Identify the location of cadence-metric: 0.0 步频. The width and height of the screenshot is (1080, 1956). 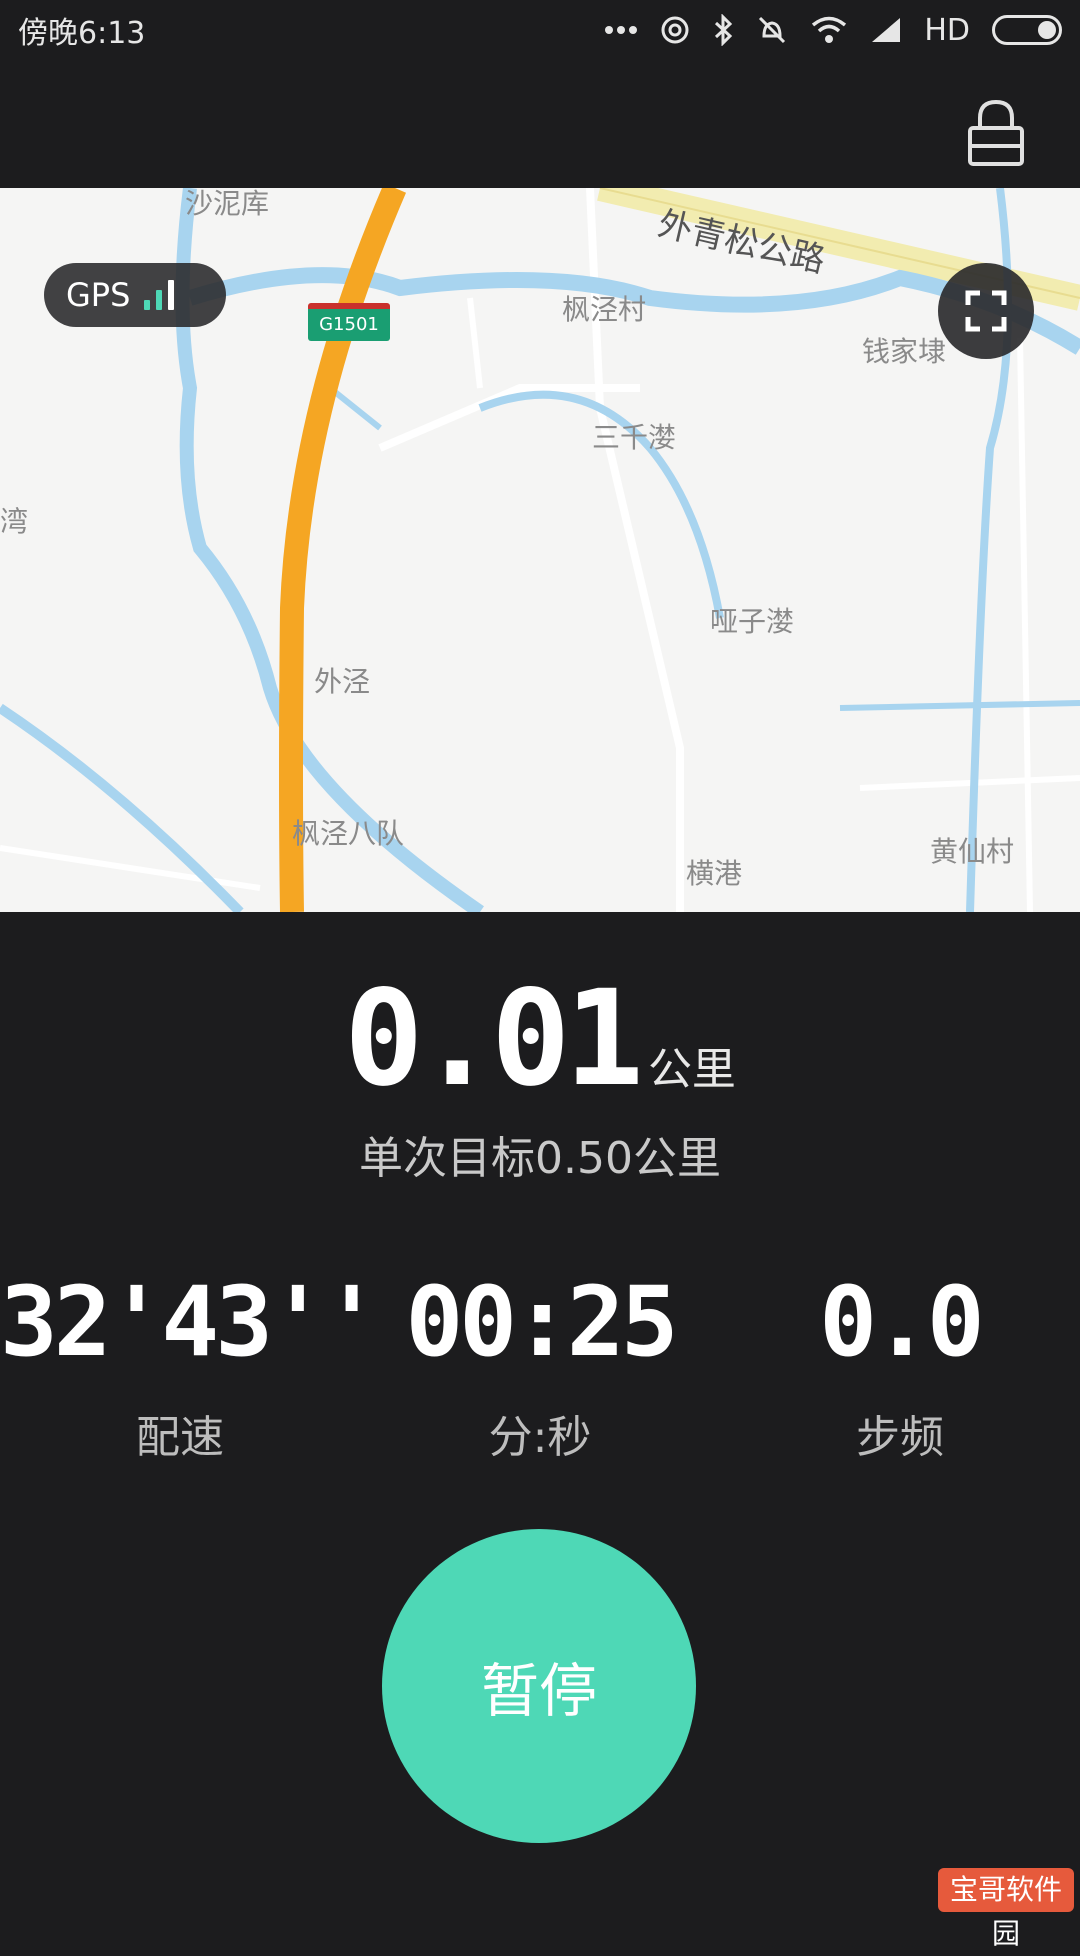
(900, 1366).